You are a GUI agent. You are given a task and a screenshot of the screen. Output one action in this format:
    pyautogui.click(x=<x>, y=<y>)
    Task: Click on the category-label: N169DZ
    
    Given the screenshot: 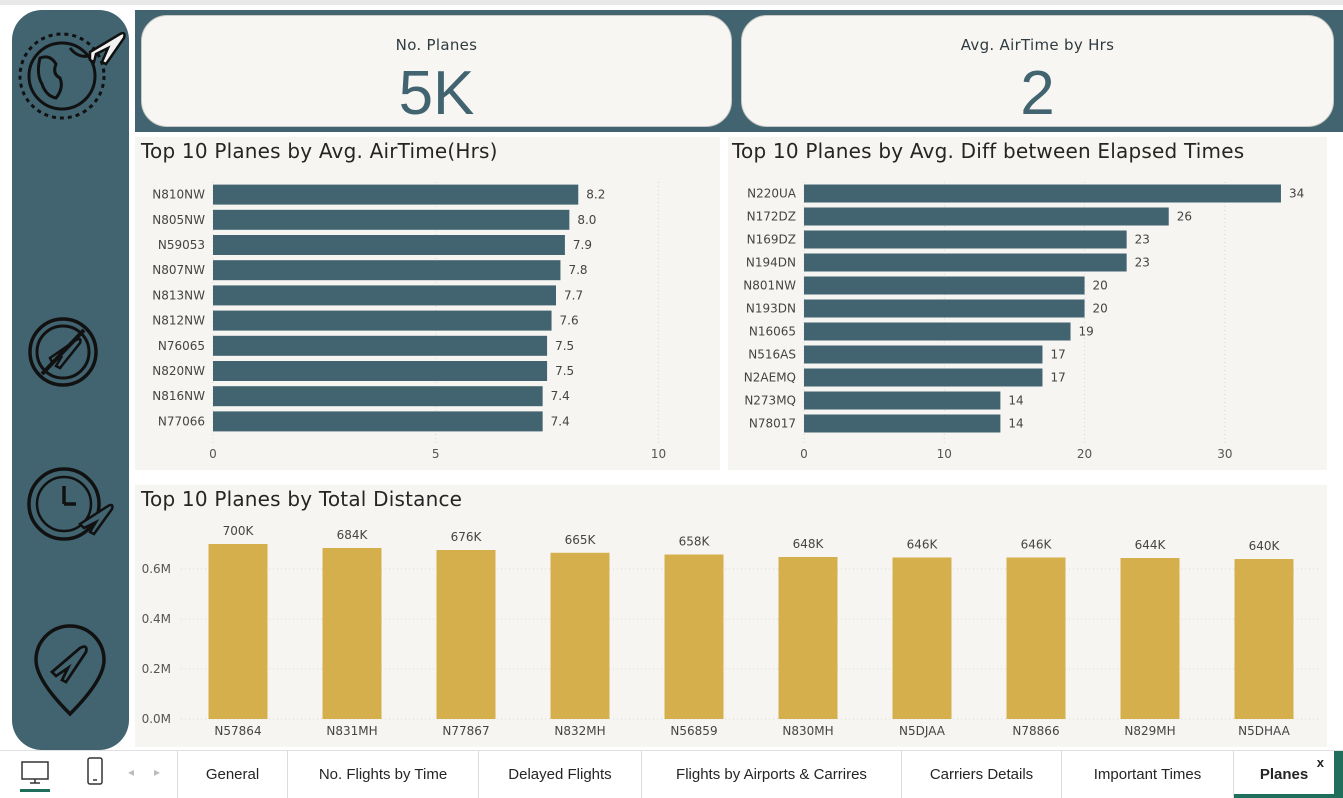 What is the action you would take?
    pyautogui.click(x=771, y=240)
    